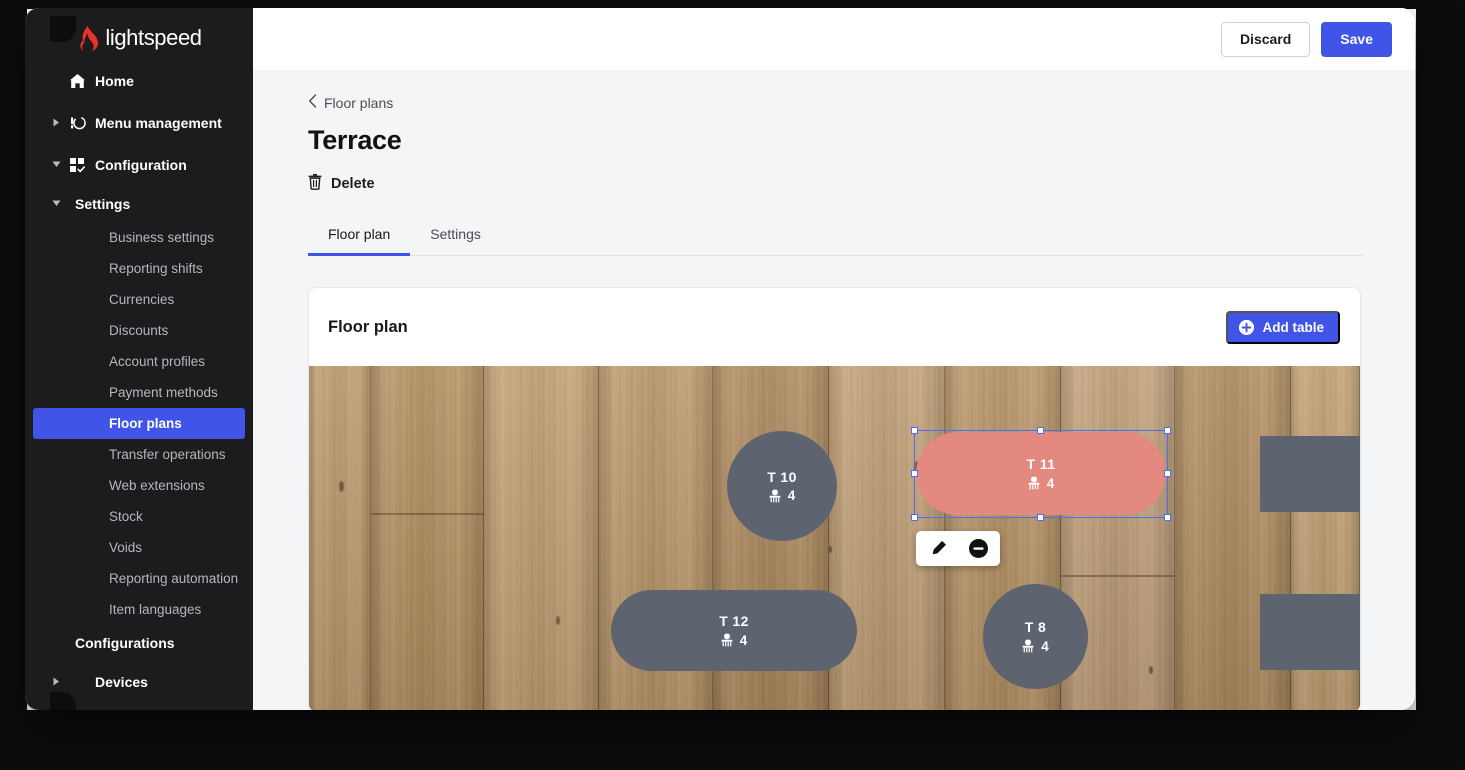 The image size is (1465, 770). I want to click on sidebar-item-label: Transfer operations, so click(167, 454).